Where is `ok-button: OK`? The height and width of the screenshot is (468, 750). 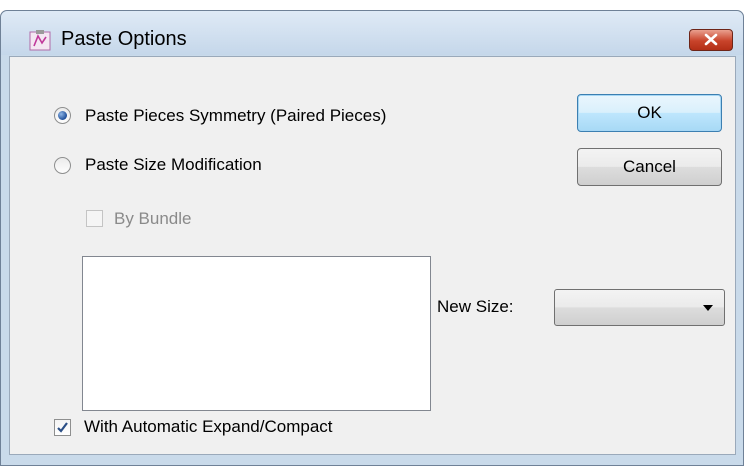 ok-button: OK is located at coordinates (649, 113).